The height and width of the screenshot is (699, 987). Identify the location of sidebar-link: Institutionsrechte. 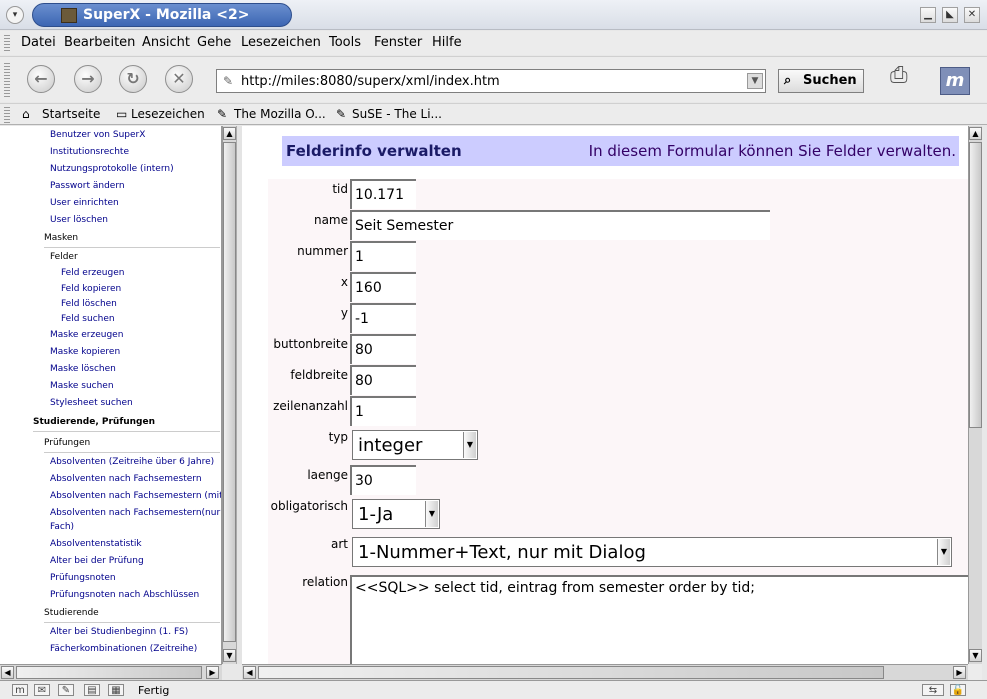
(89, 152).